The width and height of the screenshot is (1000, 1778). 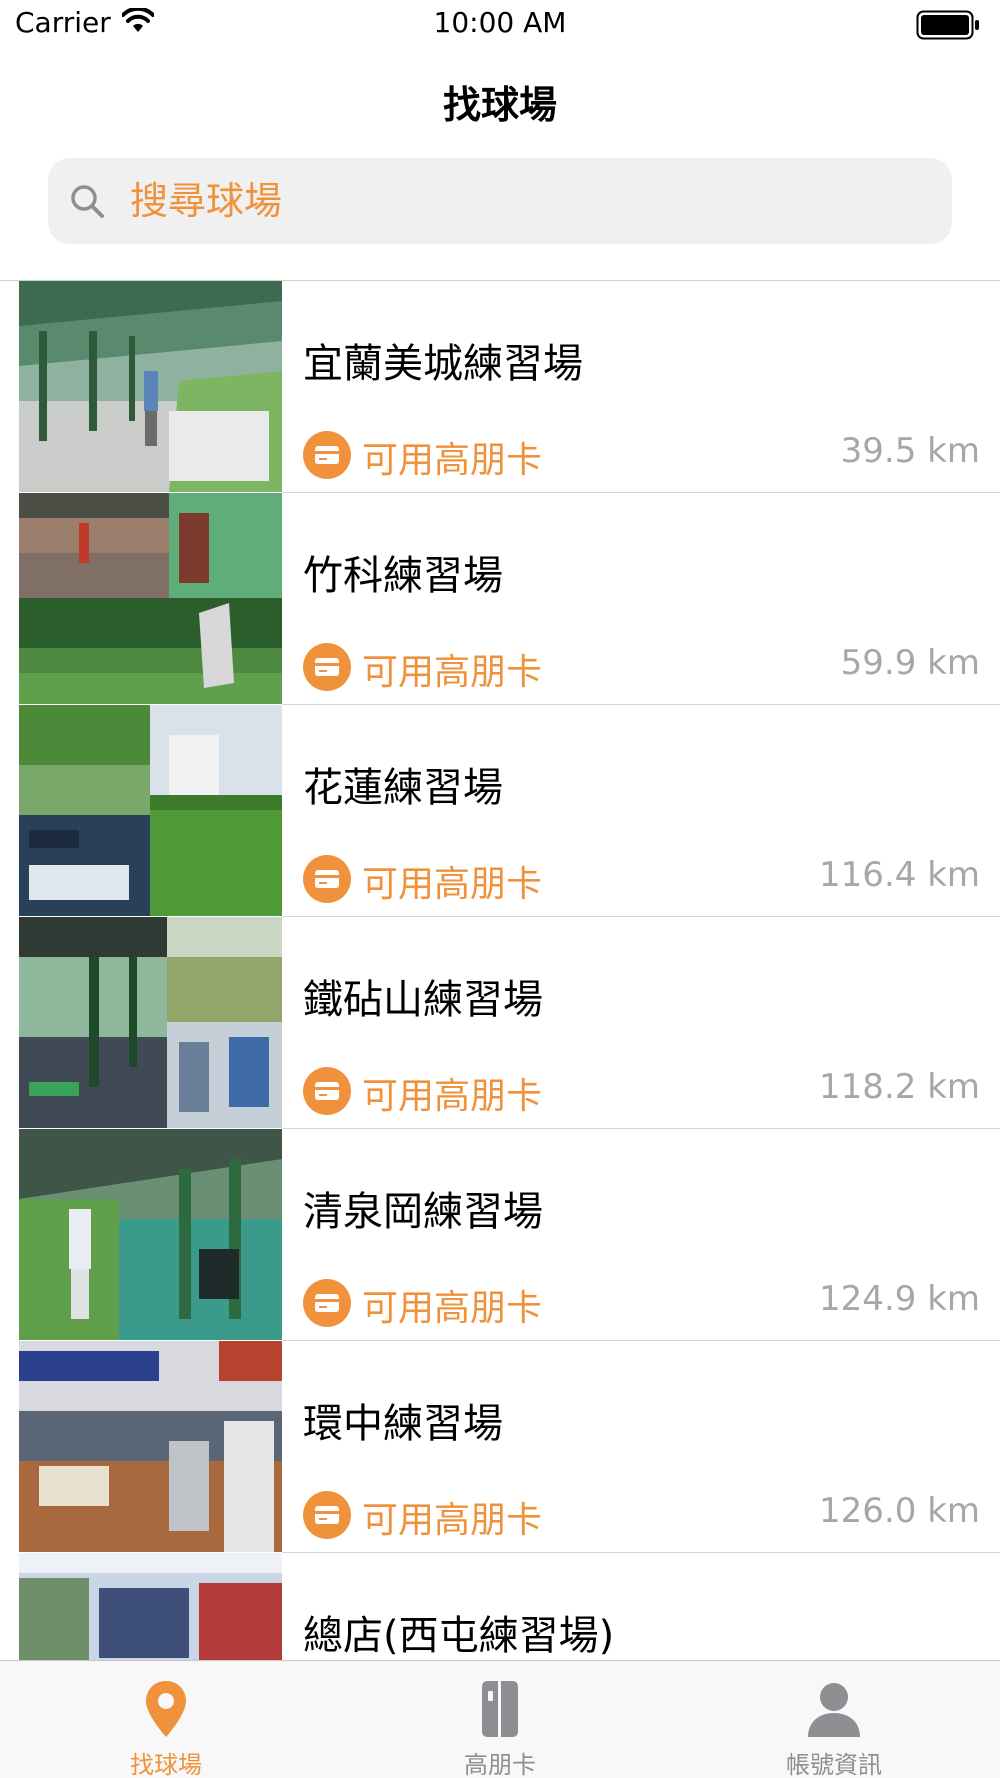 I want to click on course-distance: 59.9 km, so click(x=910, y=663).